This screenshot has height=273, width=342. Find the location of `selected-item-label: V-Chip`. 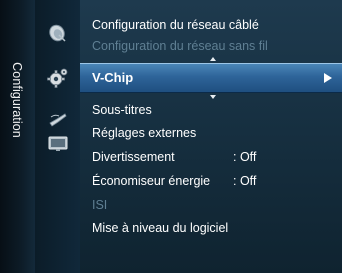

selected-item-label: V-Chip is located at coordinates (113, 77).